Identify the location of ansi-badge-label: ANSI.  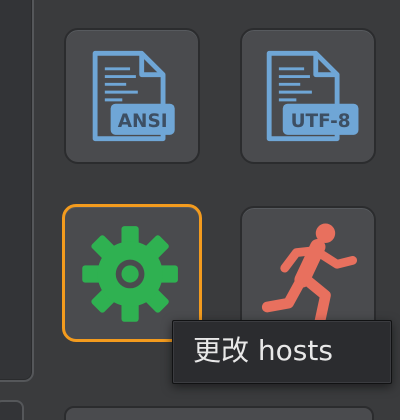
(143, 121).